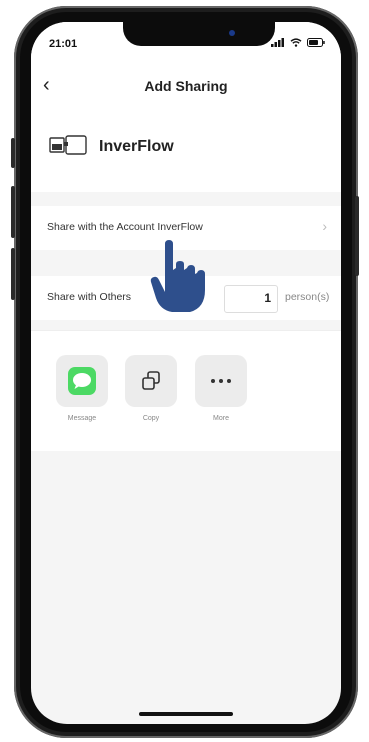  What do you see at coordinates (136, 146) in the screenshot?
I see `device-name: InverFlow` at bounding box center [136, 146].